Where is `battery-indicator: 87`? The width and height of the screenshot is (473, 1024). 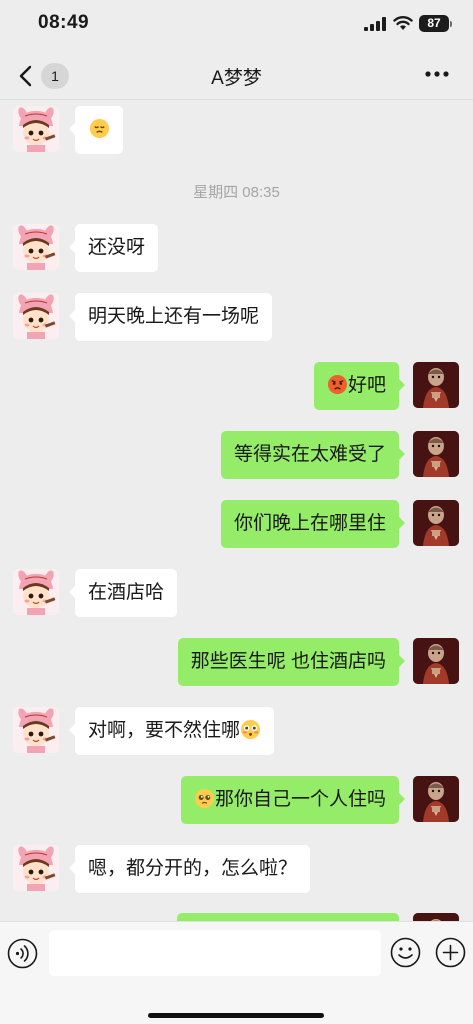 battery-indicator: 87 is located at coordinates (434, 23).